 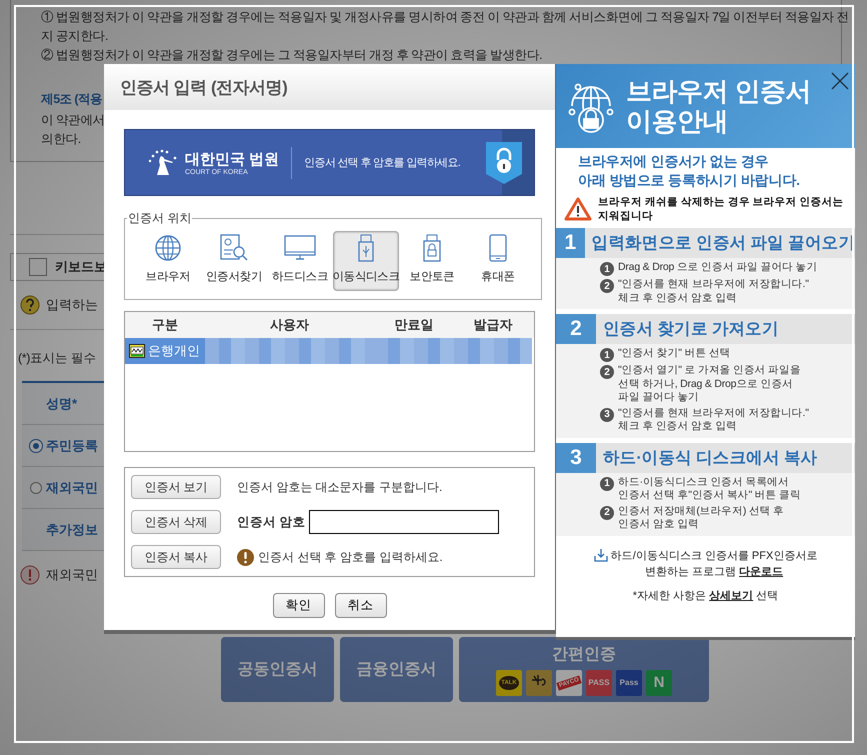 I want to click on case-note: 인증서 암호는 대소문자를 구분합니다., so click(x=339, y=487).